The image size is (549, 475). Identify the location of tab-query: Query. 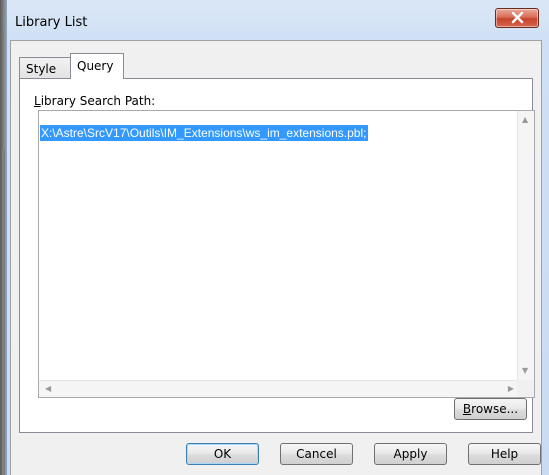
(97, 66).